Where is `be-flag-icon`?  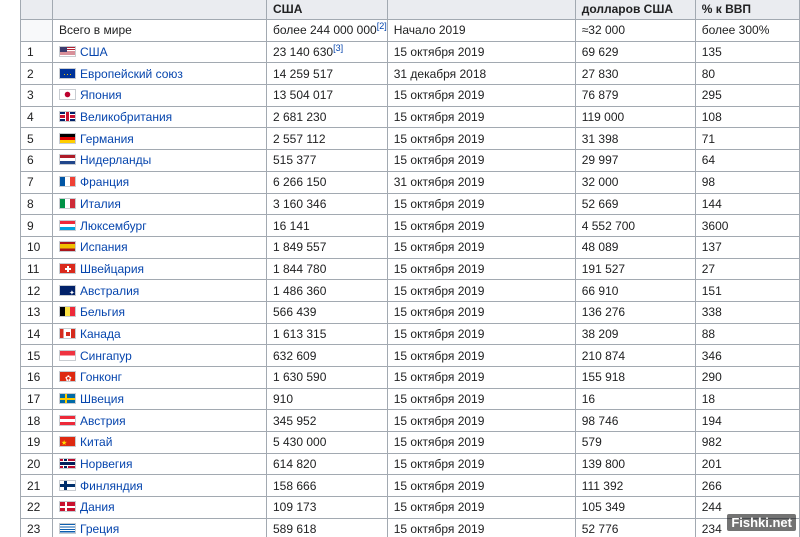 be-flag-icon is located at coordinates (67, 312).